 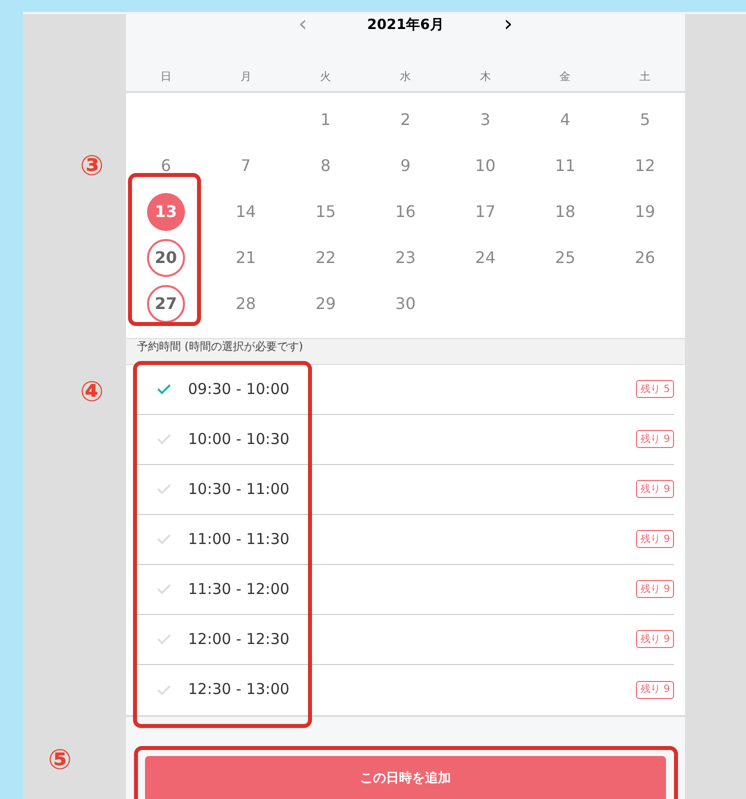 I want to click on time-slot: 10:30 - 11:00 残り 9, so click(x=405, y=489).